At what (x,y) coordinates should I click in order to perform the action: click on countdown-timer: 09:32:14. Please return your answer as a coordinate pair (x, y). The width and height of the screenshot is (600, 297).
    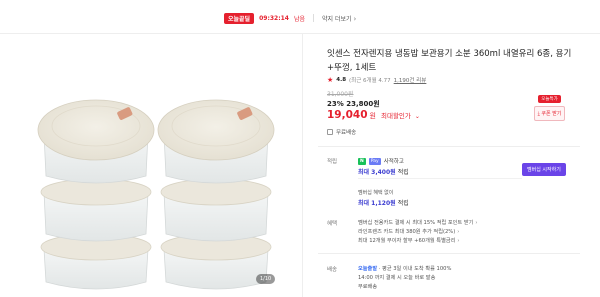
    Looking at the image, I should click on (274, 18).